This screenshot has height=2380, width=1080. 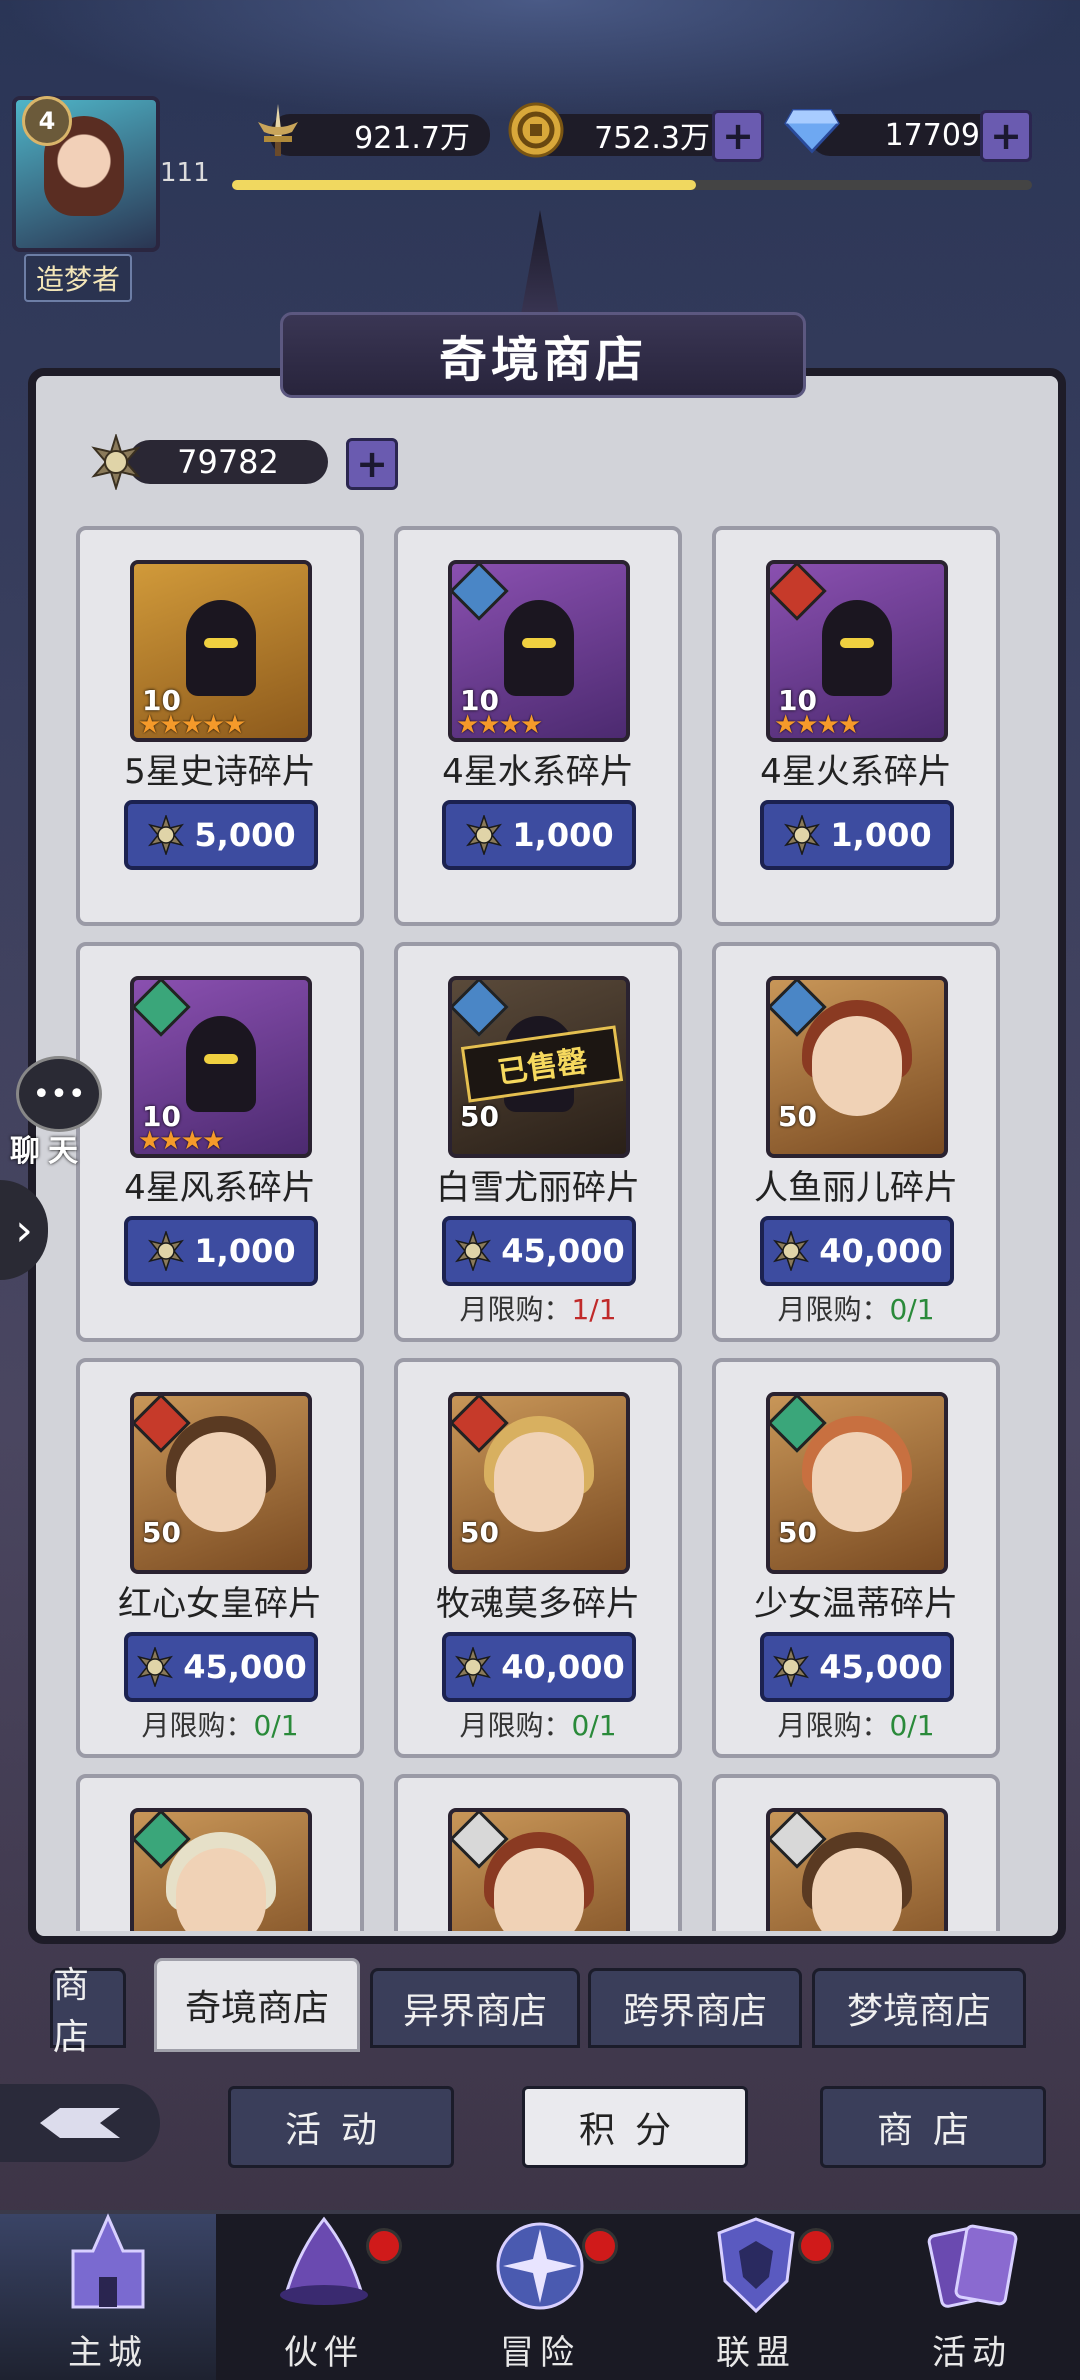 What do you see at coordinates (324, 2353) in the screenshot?
I see `nav-label: 伙伴` at bounding box center [324, 2353].